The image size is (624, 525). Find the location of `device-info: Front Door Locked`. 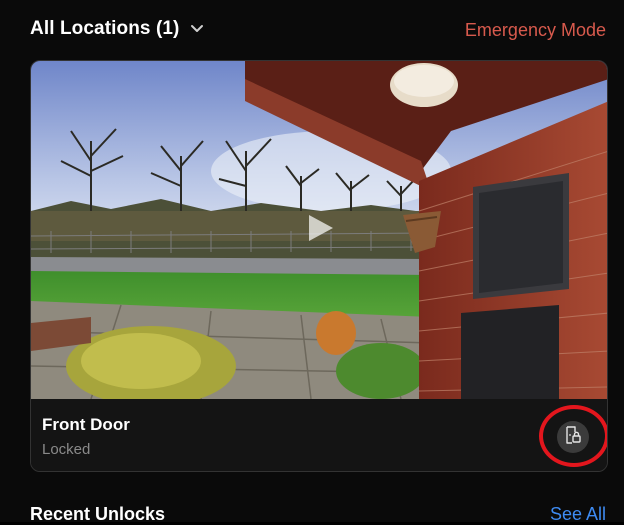

device-info: Front Door Locked is located at coordinates (319, 435).